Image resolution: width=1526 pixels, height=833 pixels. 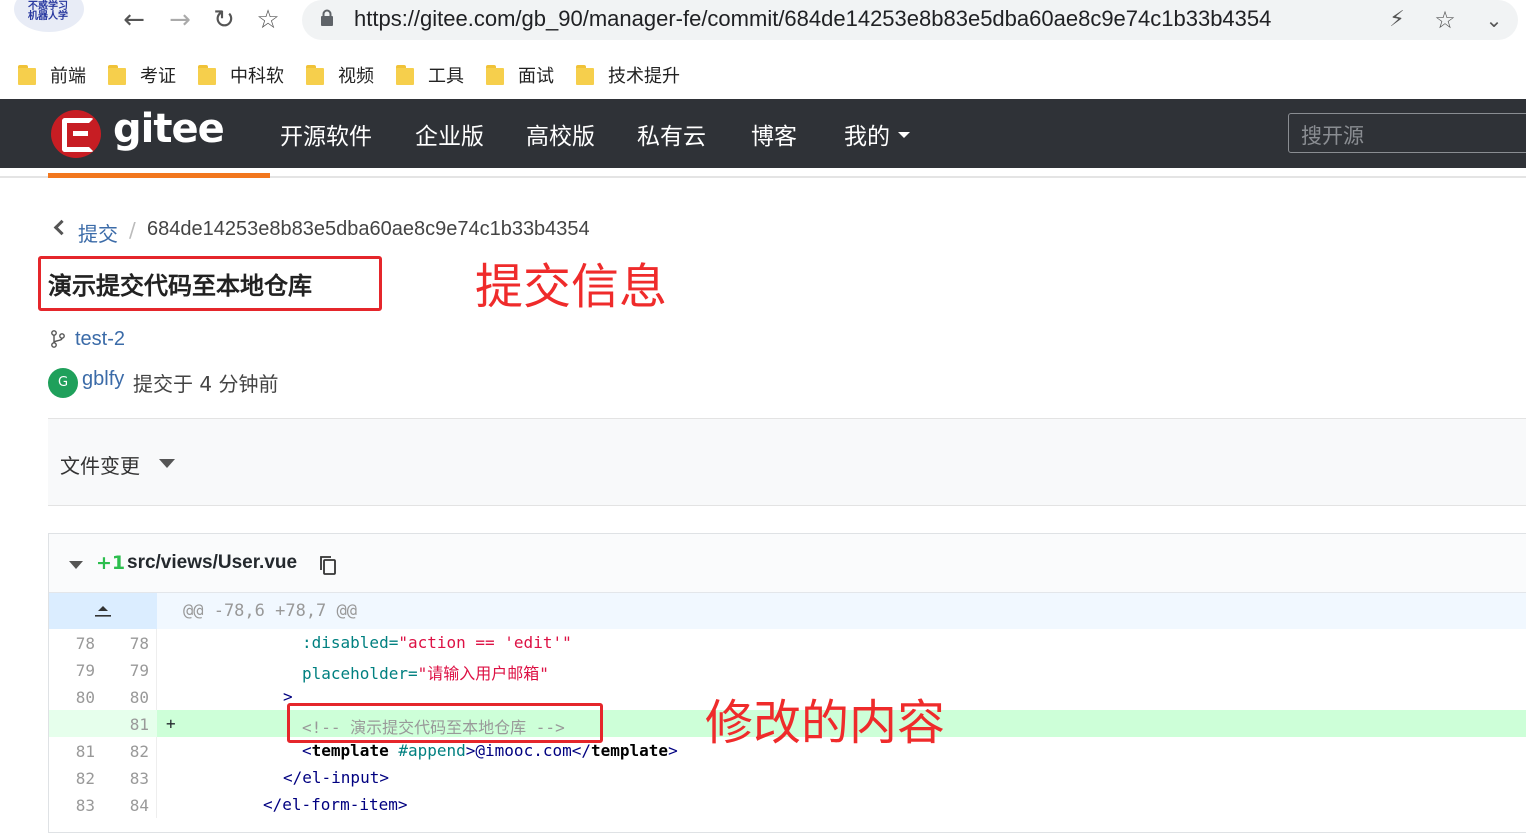 What do you see at coordinates (536, 76) in the screenshot?
I see `bookmark-label: 面试` at bounding box center [536, 76].